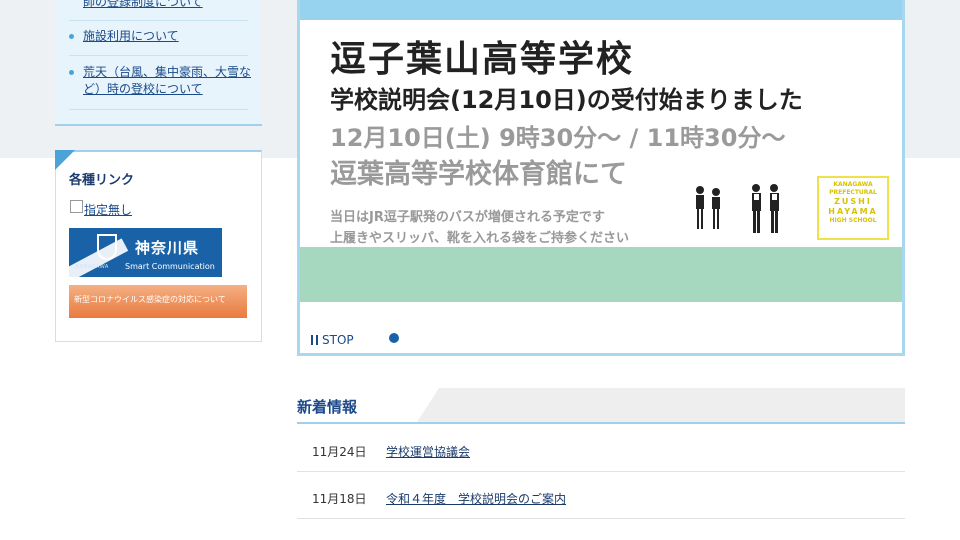 The image size is (960, 540). Describe the element at coordinates (482, 59) in the screenshot. I see `slide-title: 逗子葉山高等学校` at that location.